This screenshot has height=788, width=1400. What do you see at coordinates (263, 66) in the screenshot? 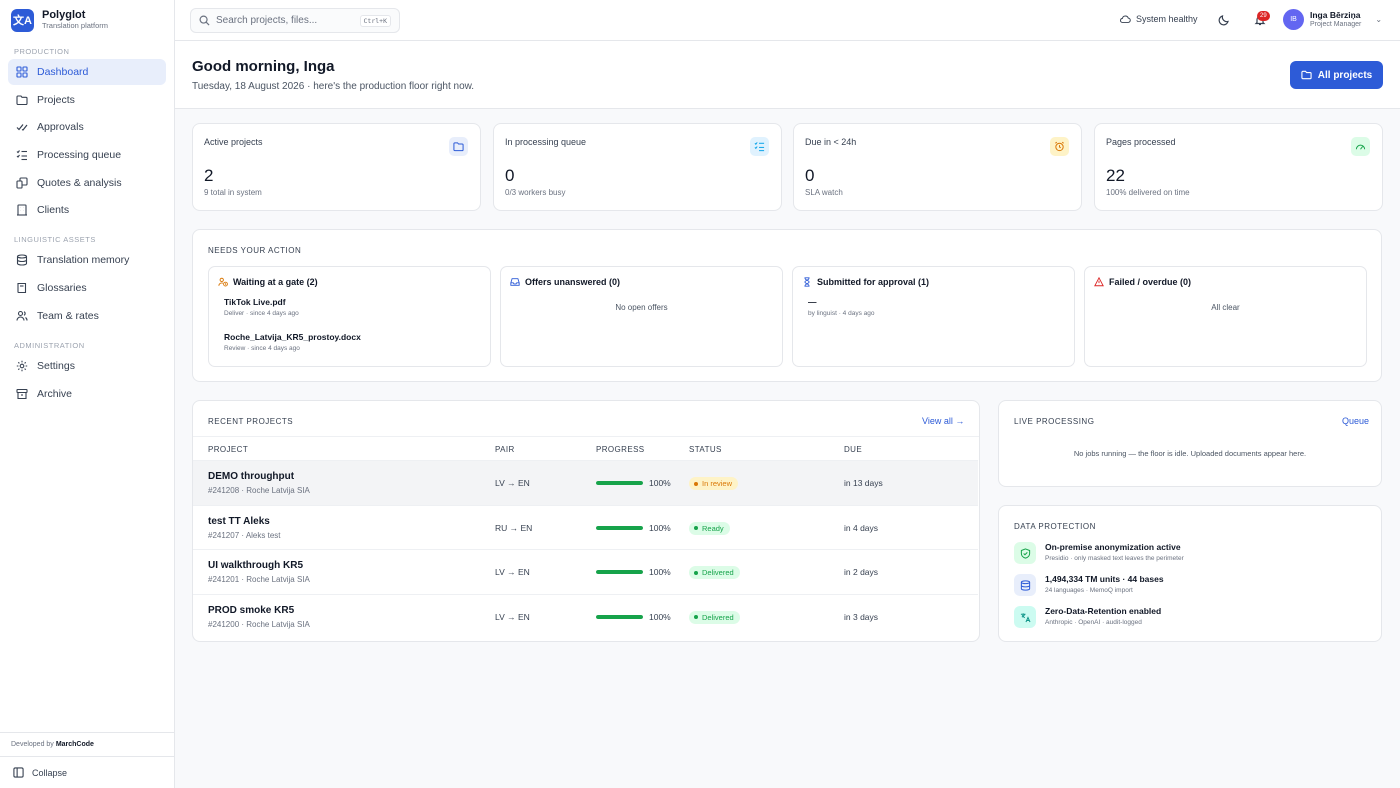
I see `page-title: Good morning, Inga` at bounding box center [263, 66].